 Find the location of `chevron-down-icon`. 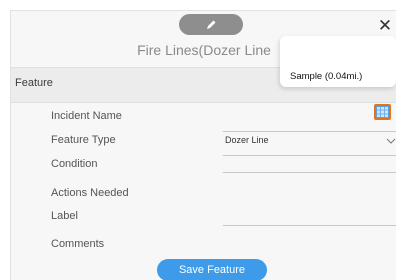

chevron-down-icon is located at coordinates (391, 141).